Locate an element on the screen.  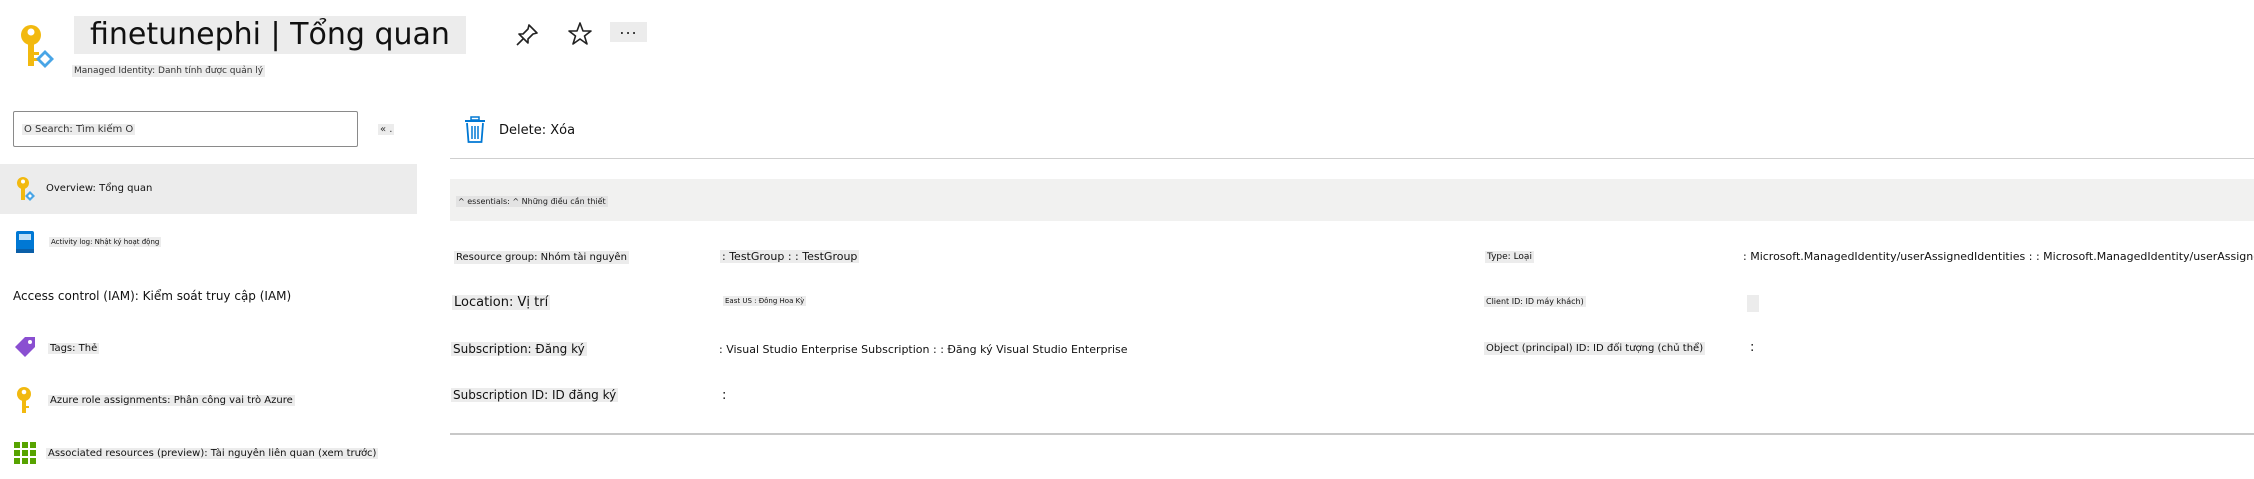
sidebar-item-label: Tags: Thẻ is located at coordinates (74, 348).